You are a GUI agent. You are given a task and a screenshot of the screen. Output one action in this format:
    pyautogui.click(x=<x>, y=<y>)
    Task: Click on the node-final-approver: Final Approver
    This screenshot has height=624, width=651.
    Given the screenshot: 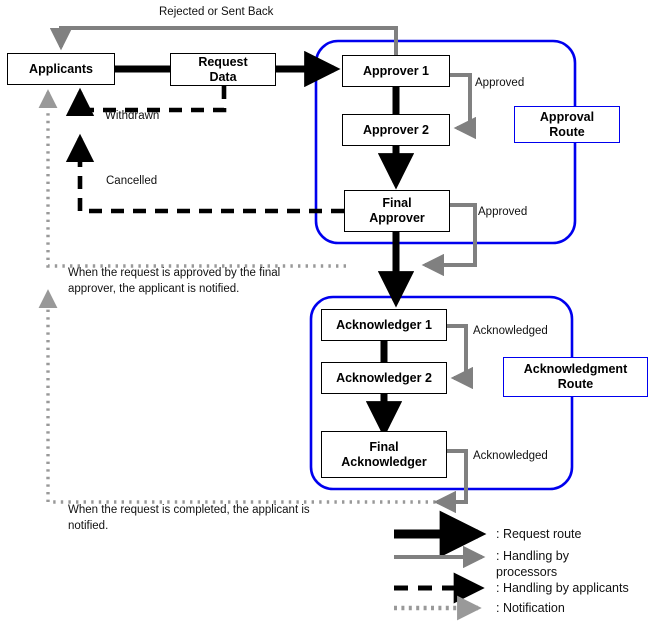 What is the action you would take?
    pyautogui.click(x=397, y=211)
    